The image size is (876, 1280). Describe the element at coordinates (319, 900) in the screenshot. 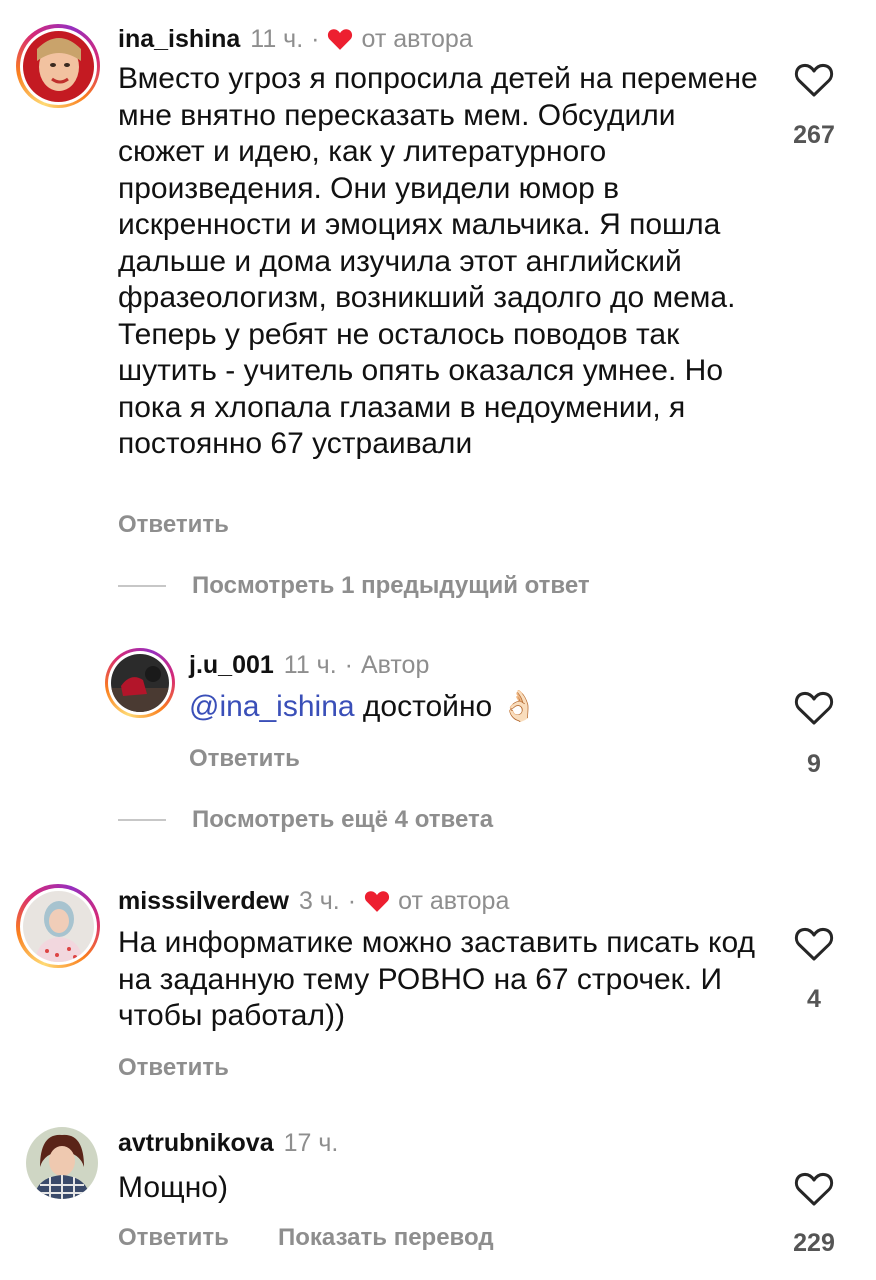

I see `timestamp: 3 ч.` at that location.